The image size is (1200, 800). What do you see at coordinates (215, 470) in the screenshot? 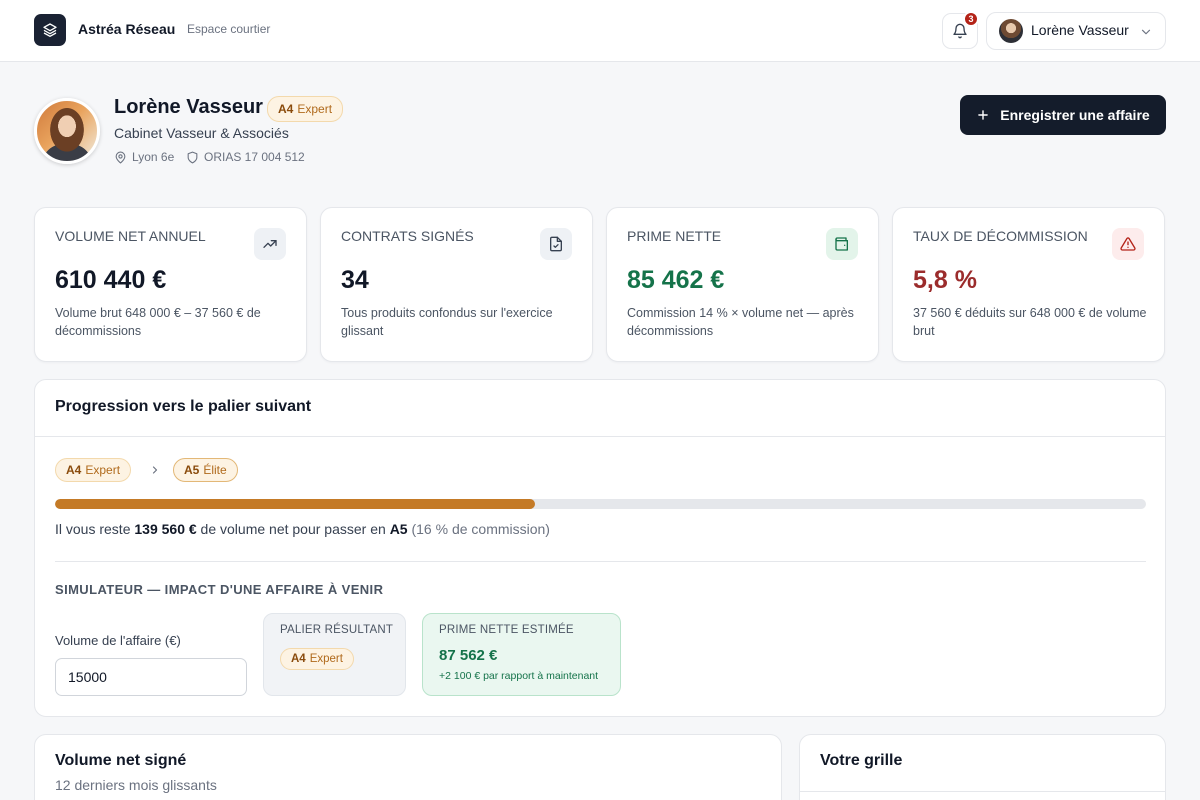
I see `next-tier-name: Élite` at bounding box center [215, 470].